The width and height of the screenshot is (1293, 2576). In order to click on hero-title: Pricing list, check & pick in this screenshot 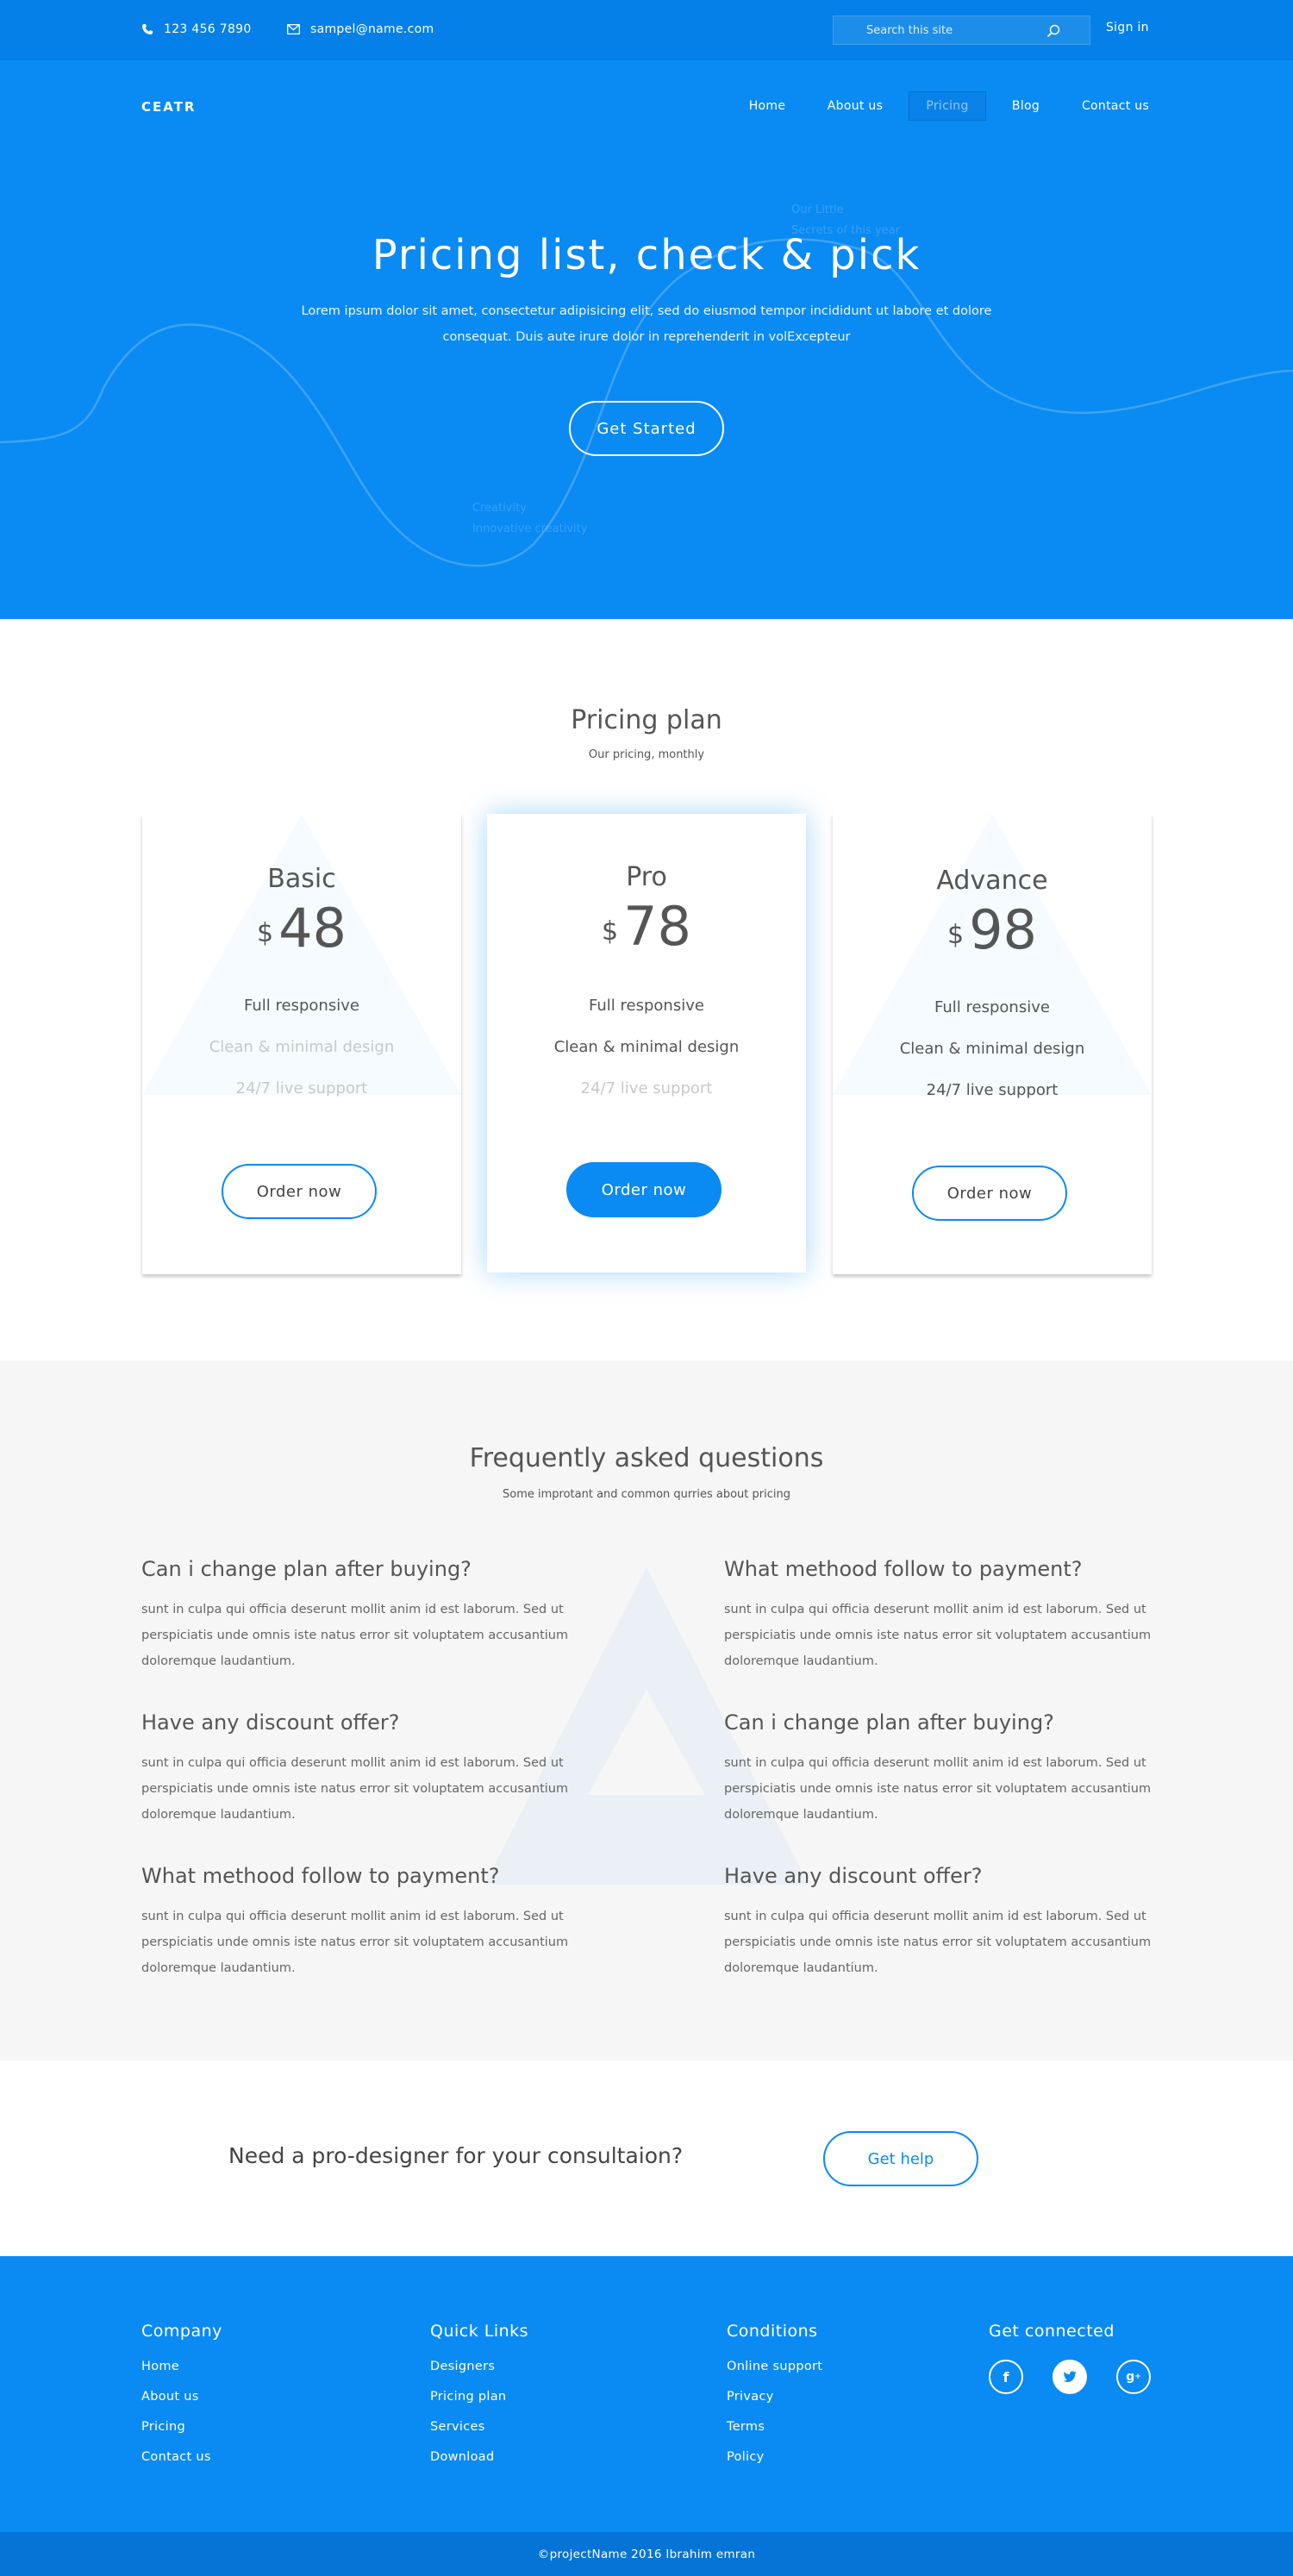, I will do `click(646, 255)`.